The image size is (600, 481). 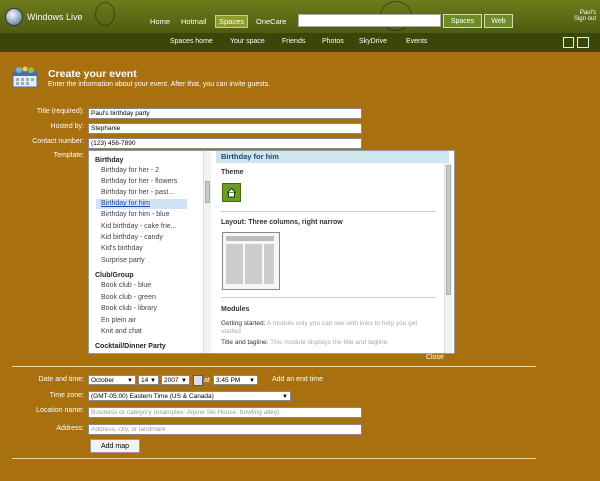 I want to click on layout-heading: Layout: Three columns, right narrow, so click(x=282, y=222).